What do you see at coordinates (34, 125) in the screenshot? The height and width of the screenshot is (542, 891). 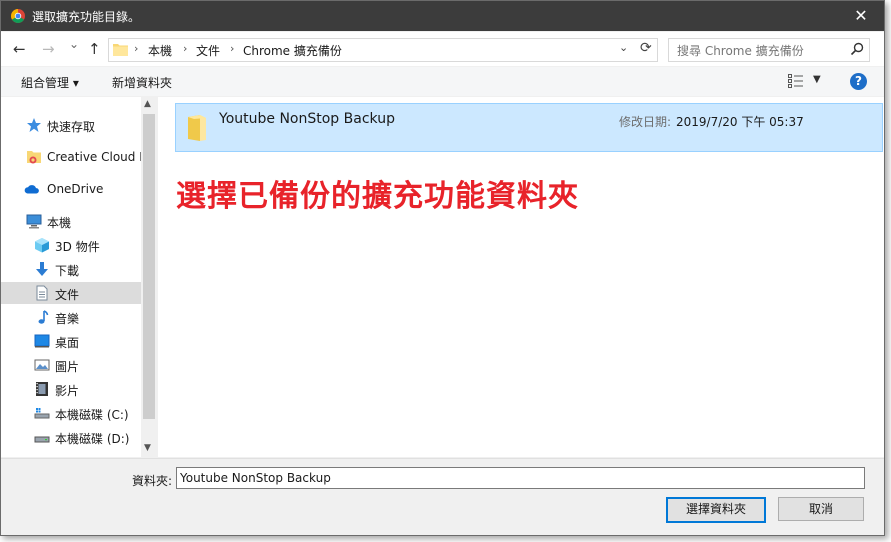 I see `star-icon` at bounding box center [34, 125].